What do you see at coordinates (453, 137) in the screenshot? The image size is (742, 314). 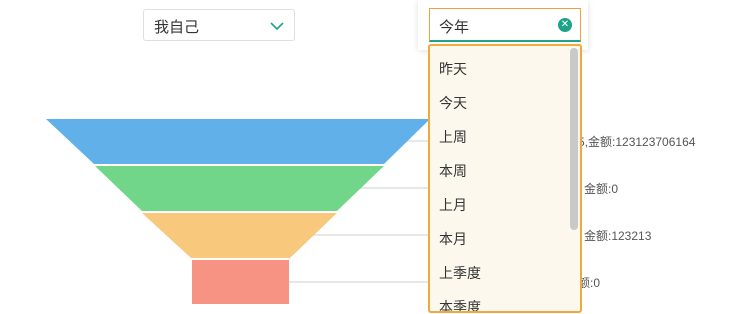 I see `period-option: 上周` at bounding box center [453, 137].